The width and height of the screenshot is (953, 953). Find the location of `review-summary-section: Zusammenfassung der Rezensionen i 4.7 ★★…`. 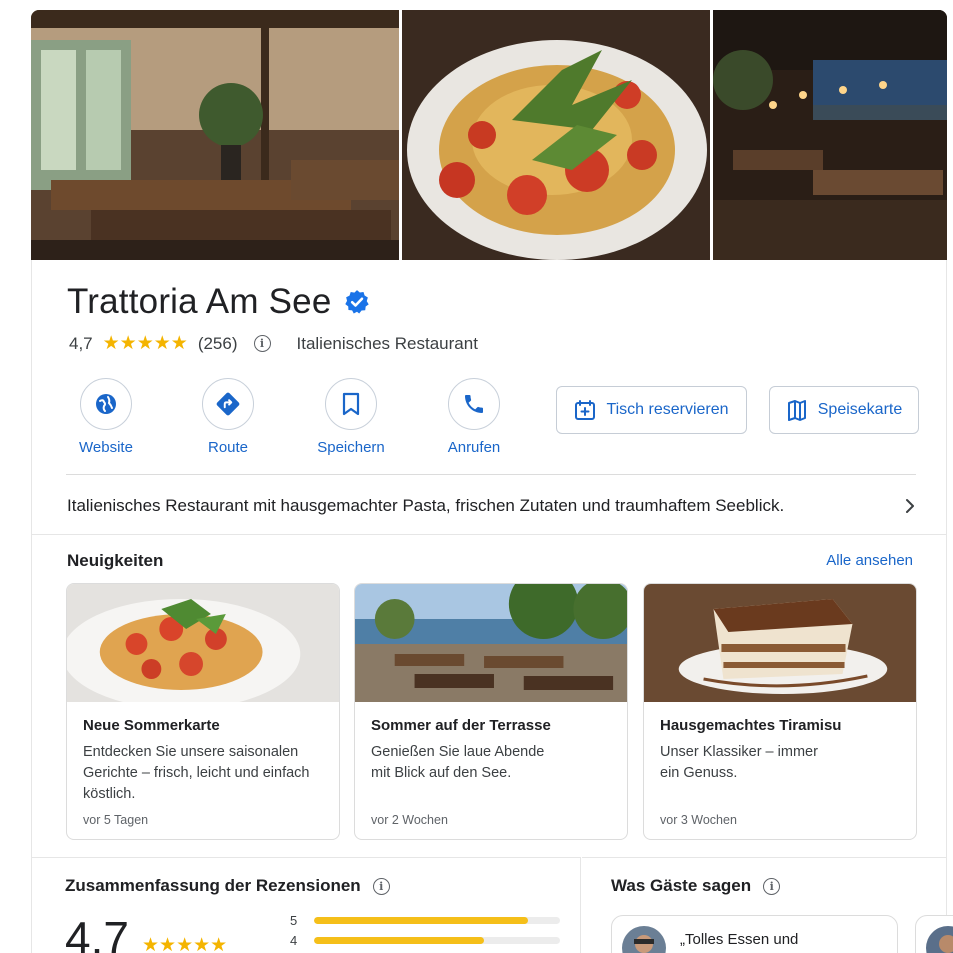

review-summary-section: Zusammenfassung der Rezensionen i 4.7 ★★… is located at coordinates (306, 905).